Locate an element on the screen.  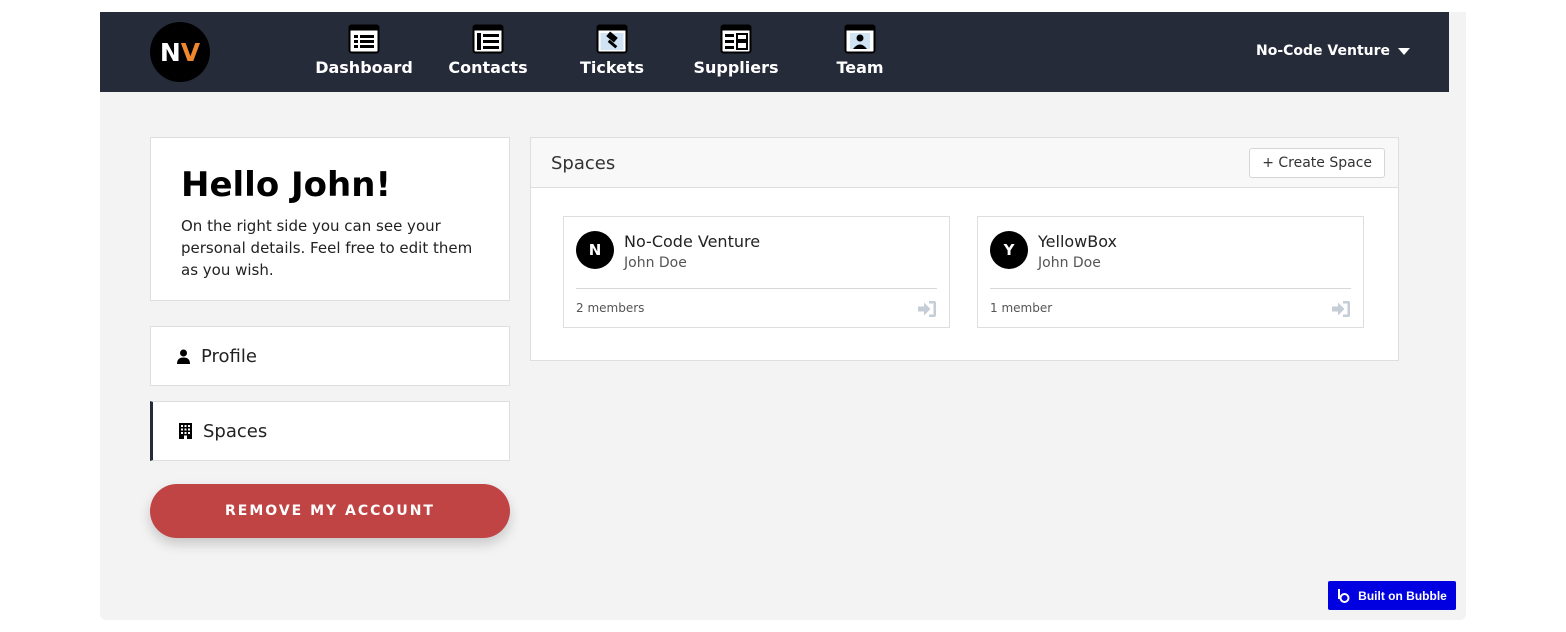
side-menu-spaces: Spaces is located at coordinates (330, 431).